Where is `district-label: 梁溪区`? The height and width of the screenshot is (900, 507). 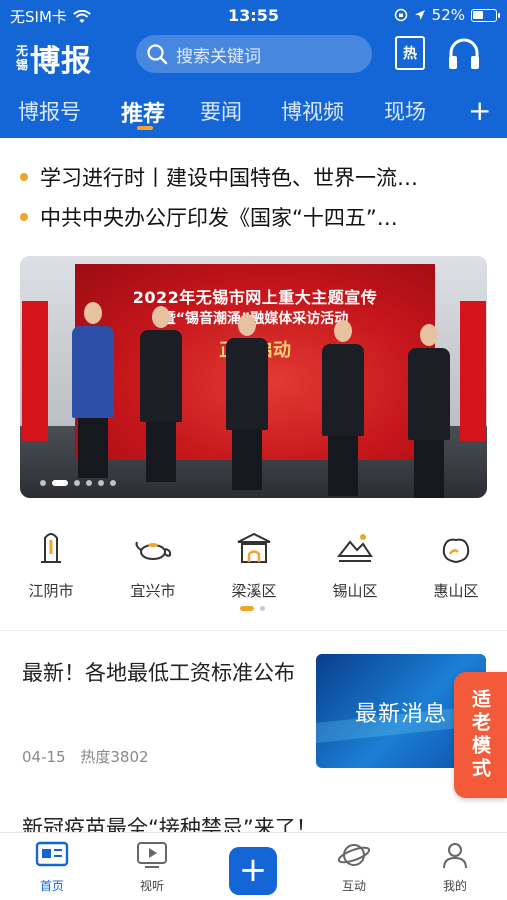 district-label: 梁溪区 is located at coordinates (254, 591).